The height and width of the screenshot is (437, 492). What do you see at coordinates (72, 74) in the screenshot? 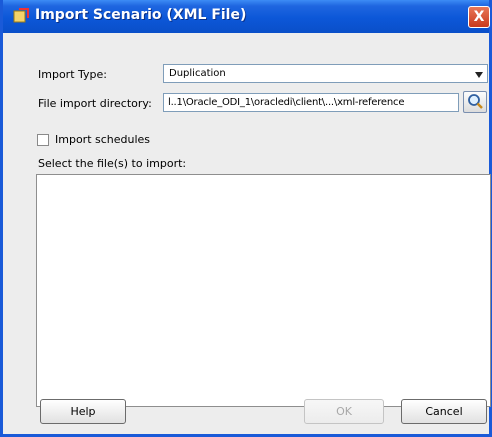
I see `import-type-label: Import Type:` at bounding box center [72, 74].